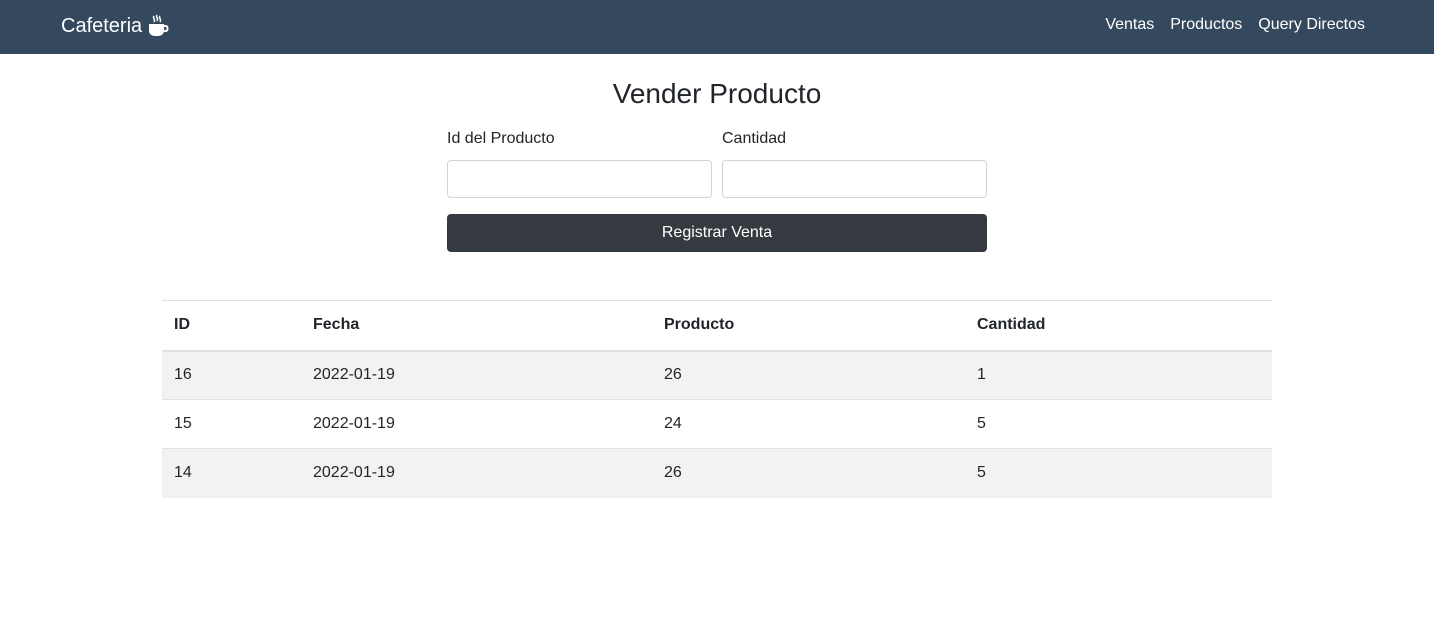  I want to click on product-id-label: Id del Producto, so click(501, 138).